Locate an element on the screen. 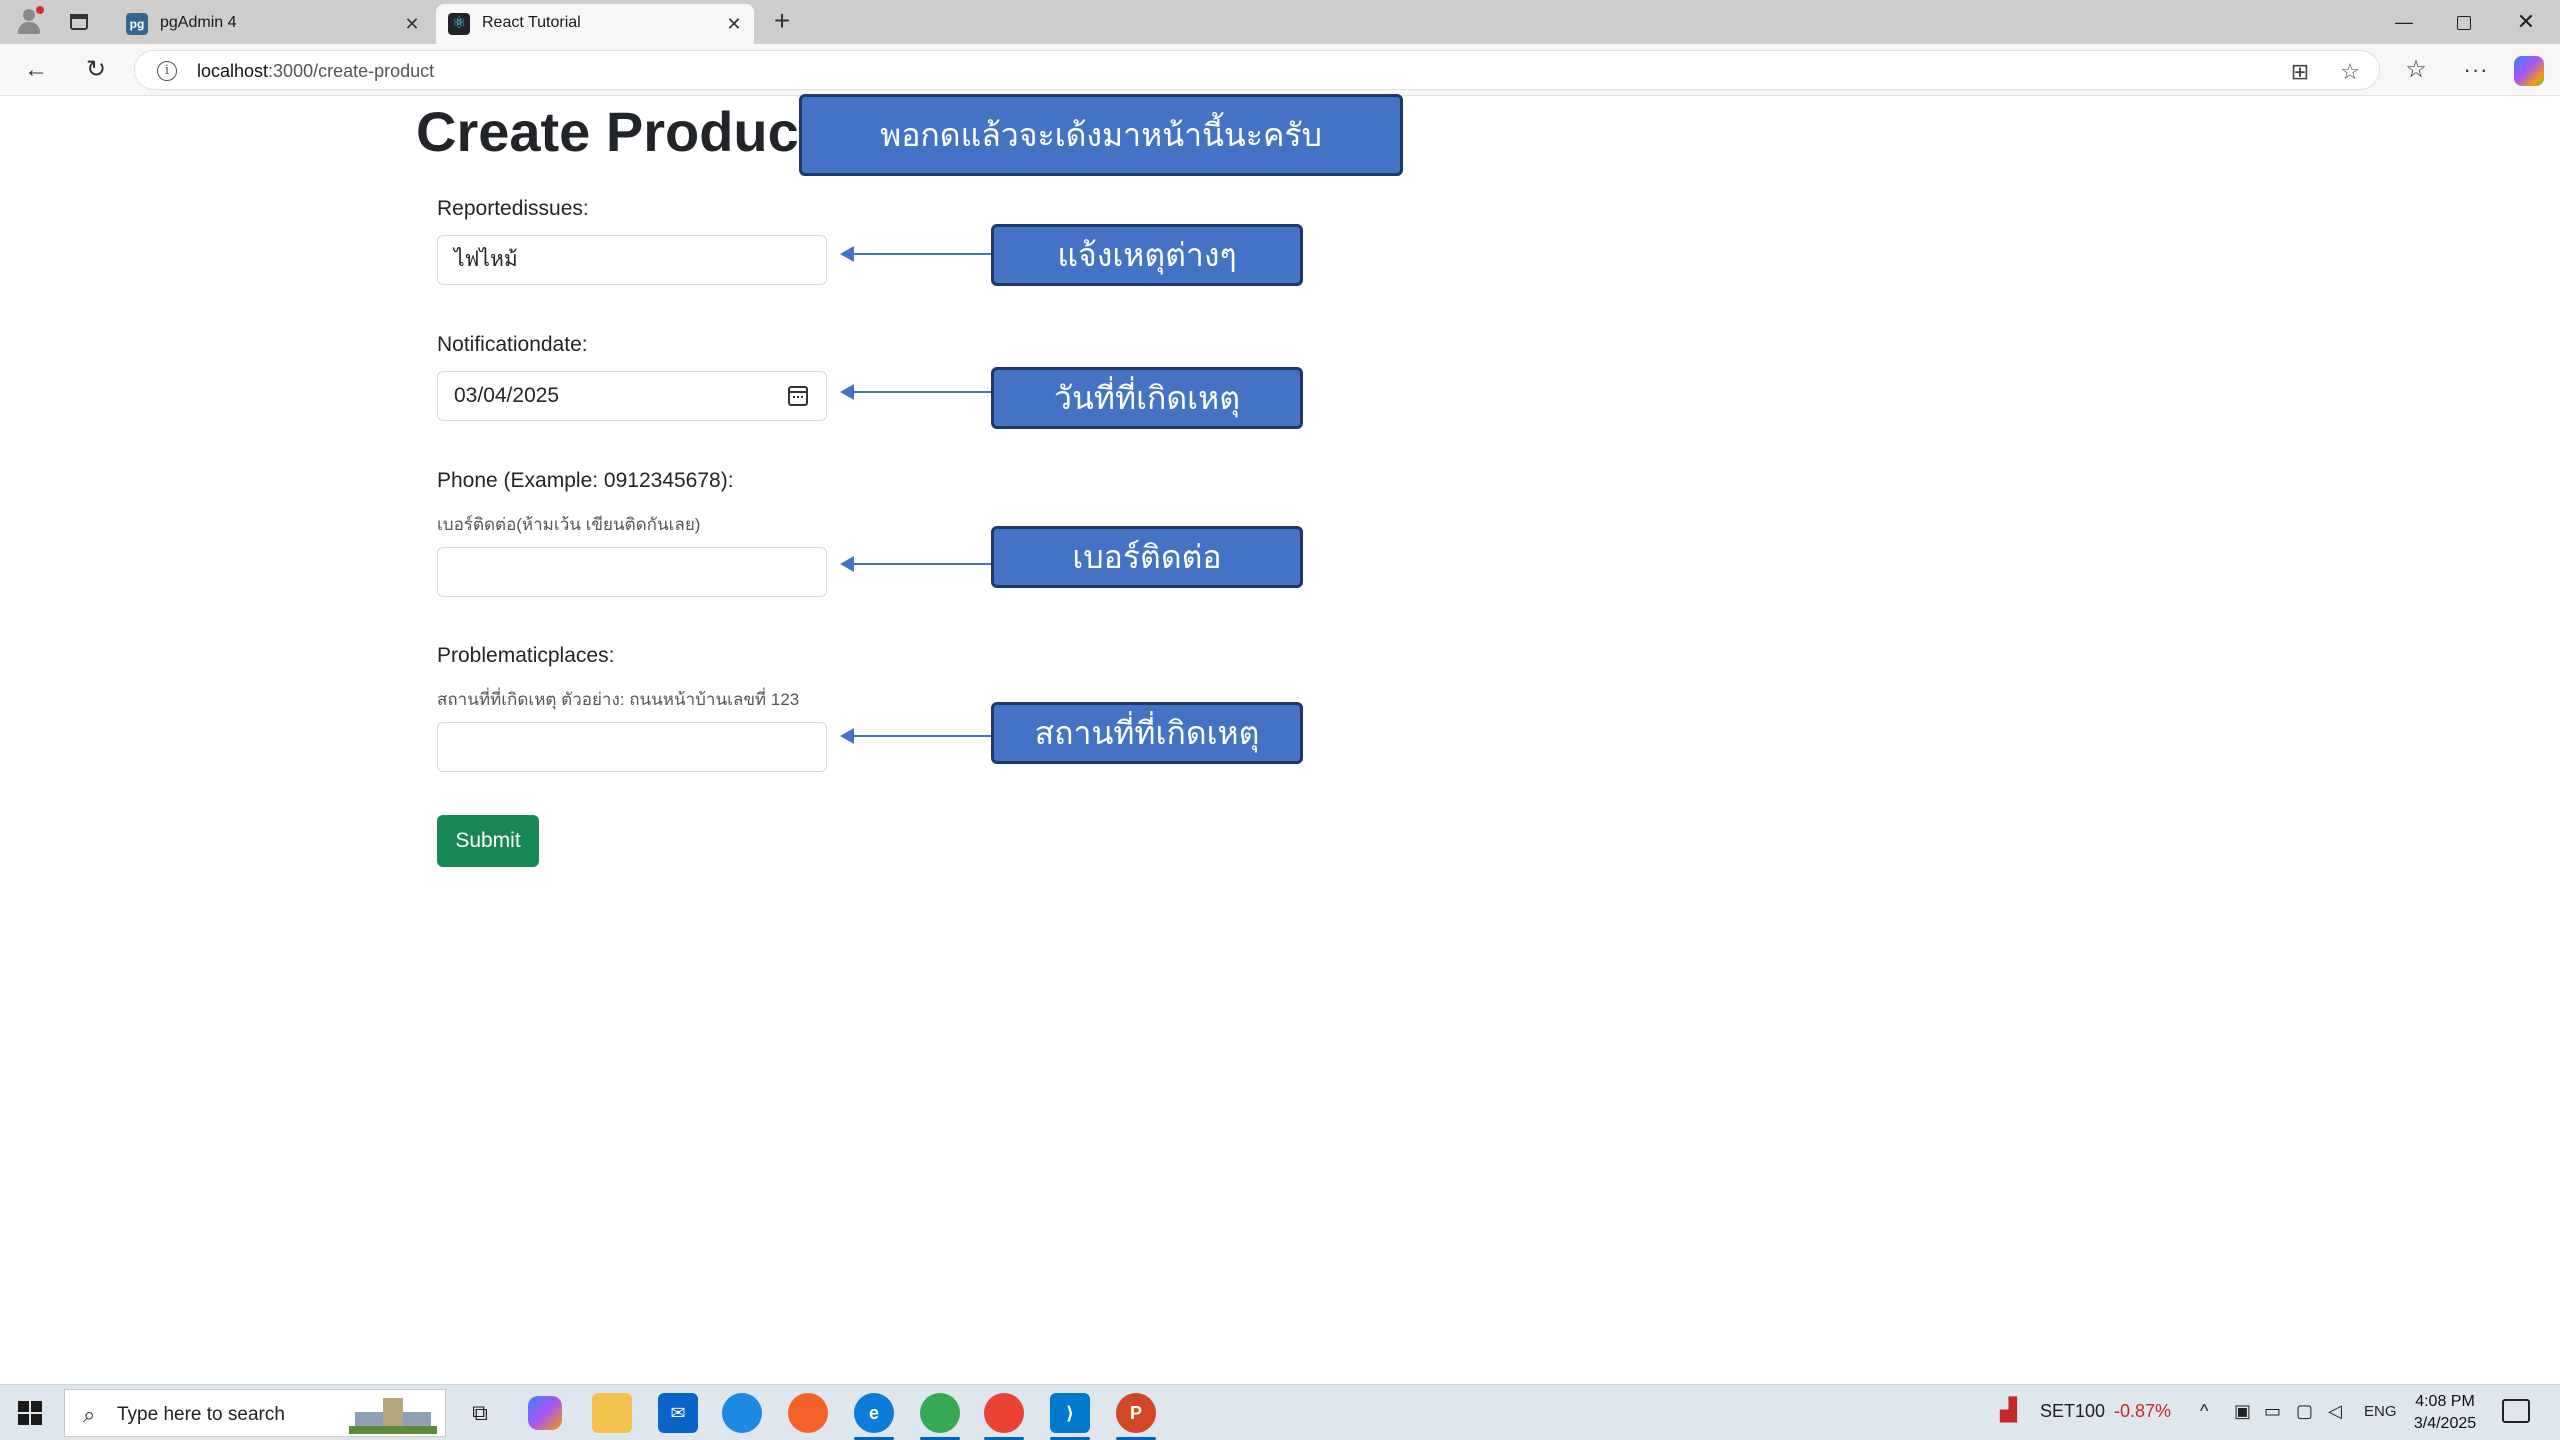  page-title: Create Product is located at coordinates (617, 131).